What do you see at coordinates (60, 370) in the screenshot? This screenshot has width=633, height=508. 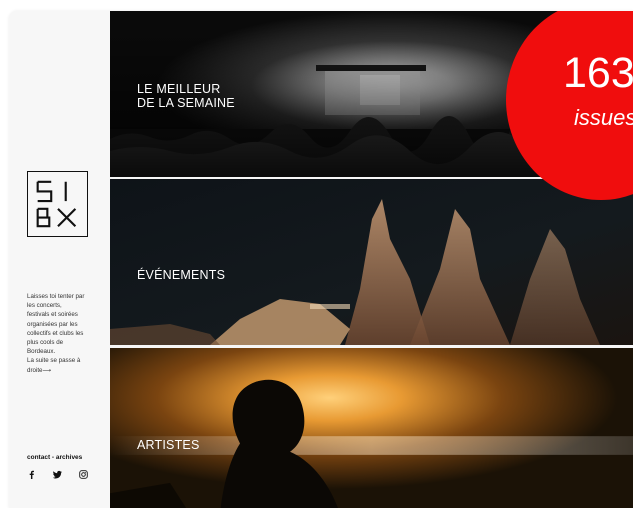 I see `tagline-cta: droite⟶` at bounding box center [60, 370].